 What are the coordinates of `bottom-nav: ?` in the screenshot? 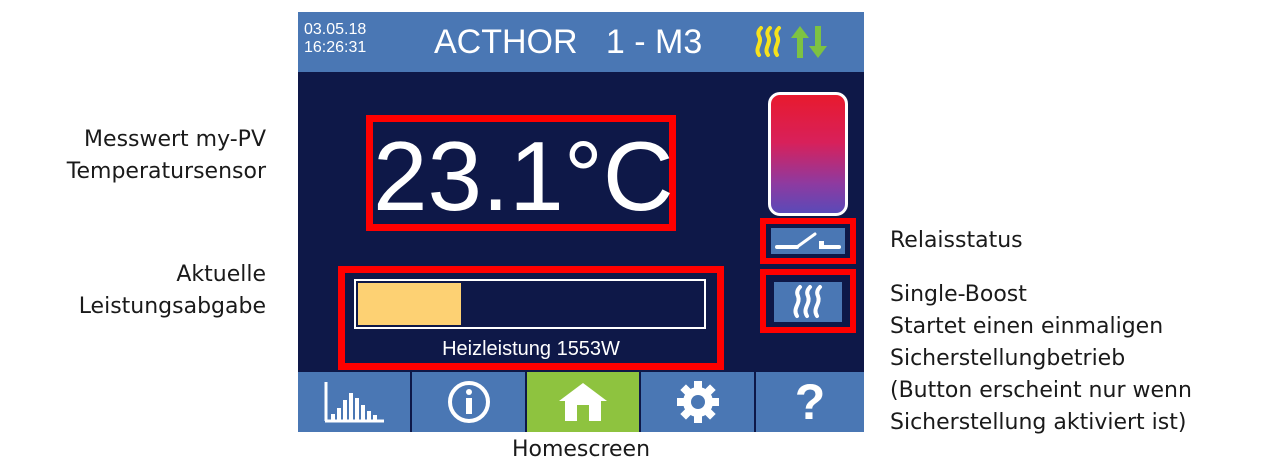 It's located at (581, 402).